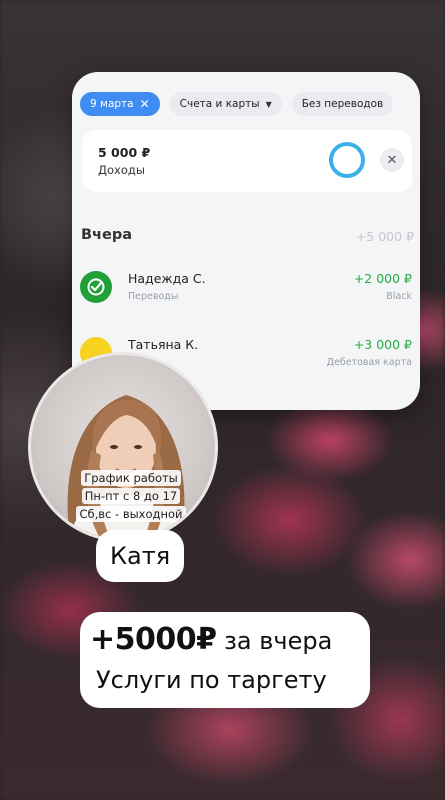  I want to click on transfers-chip-label: Без переводов, so click(342, 104).